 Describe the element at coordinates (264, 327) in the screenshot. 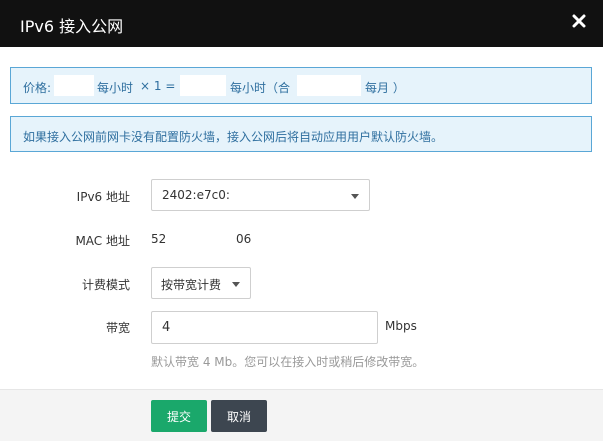

I see `bandwidth-input: 4` at that location.